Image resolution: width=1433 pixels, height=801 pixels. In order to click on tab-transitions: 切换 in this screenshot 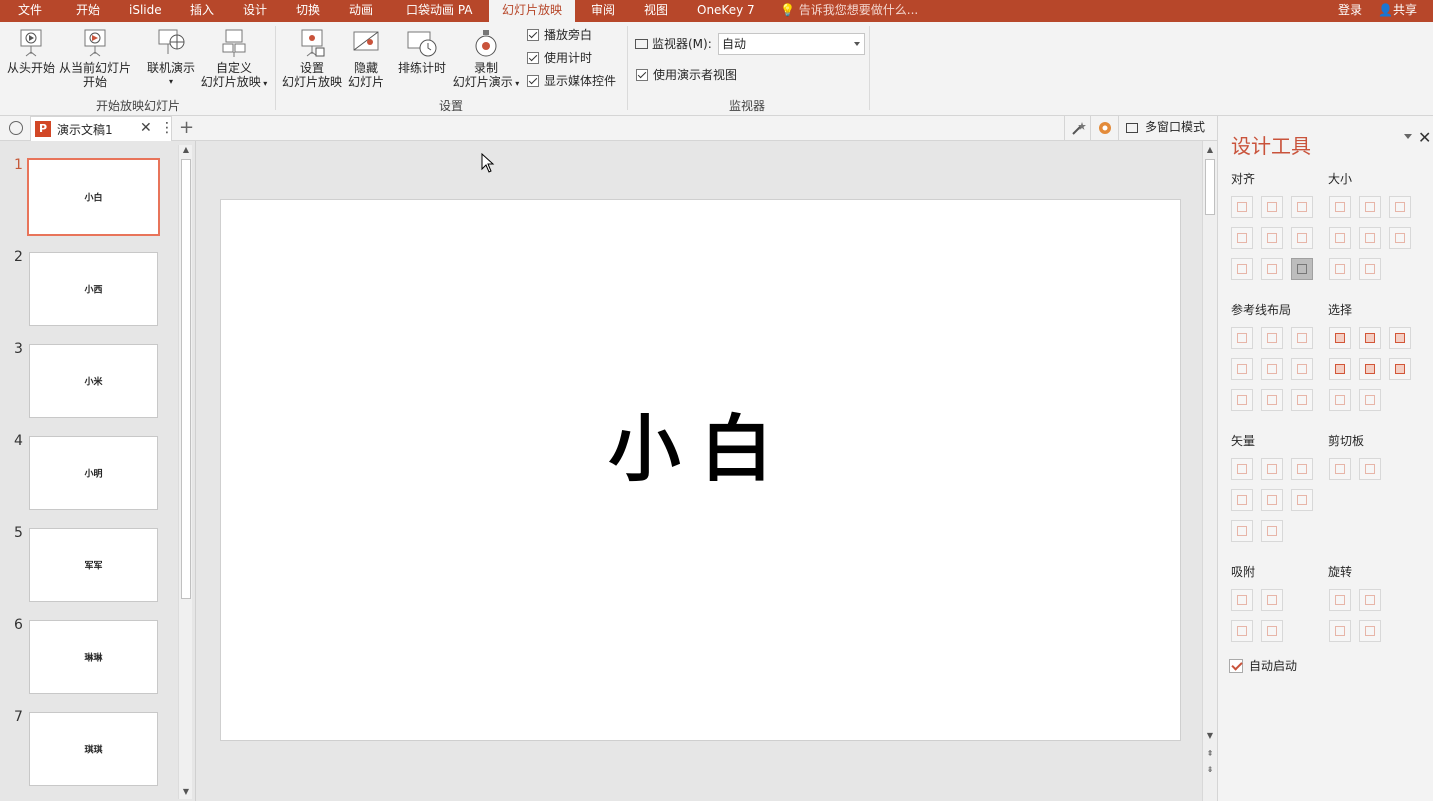, I will do `click(308, 11)`.